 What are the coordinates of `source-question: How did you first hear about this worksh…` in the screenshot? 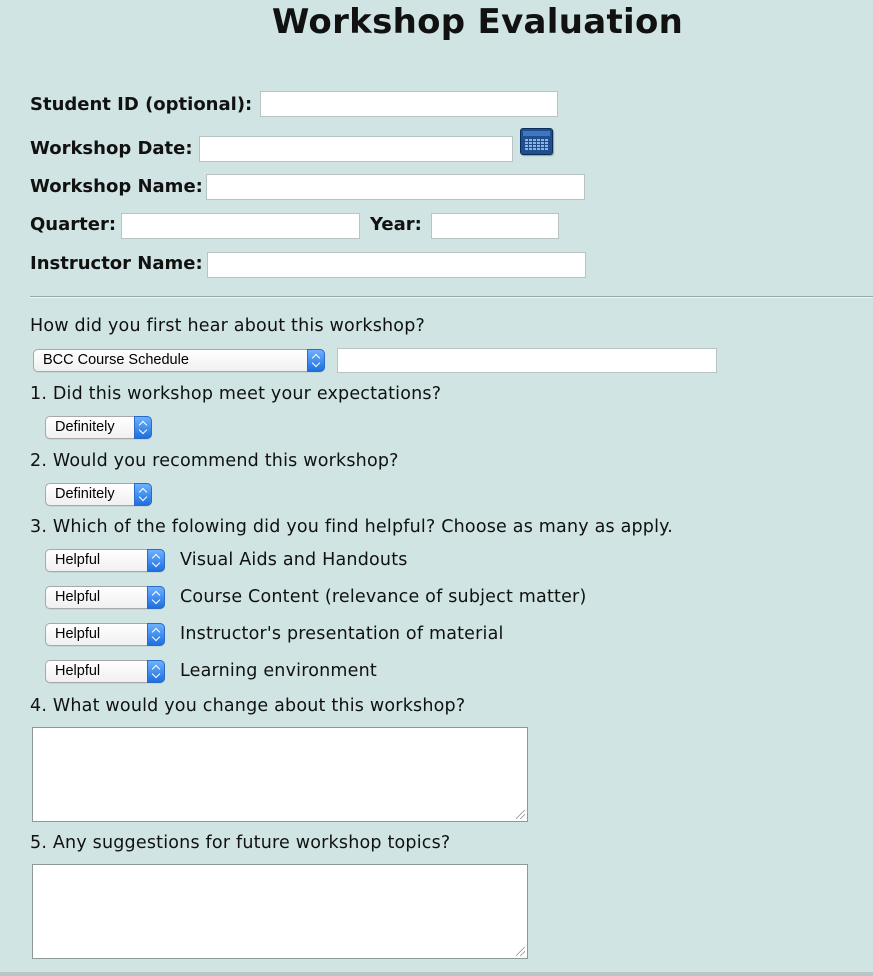 It's located at (228, 326).